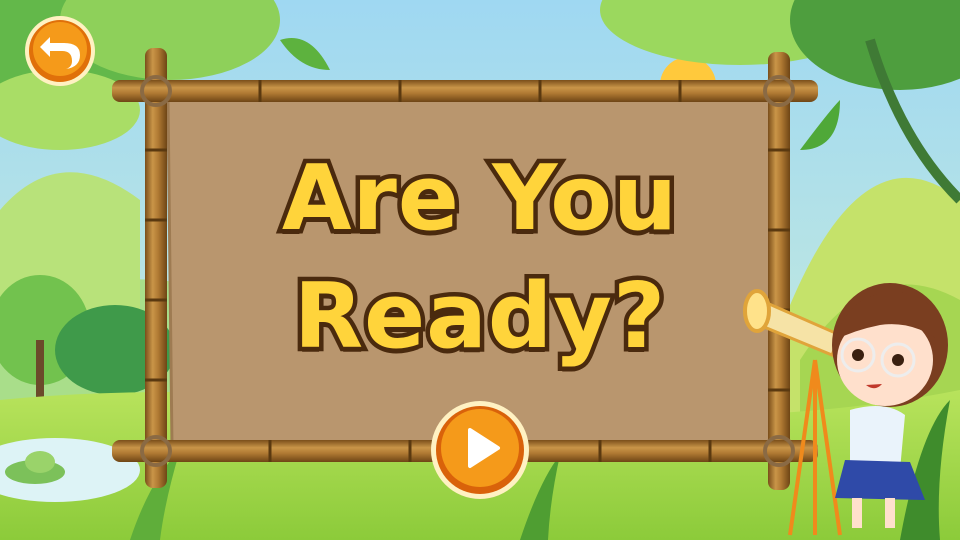 The width and height of the screenshot is (960, 540). Describe the element at coordinates (479, 199) in the screenshot. I see `title-line-1: Are You` at that location.